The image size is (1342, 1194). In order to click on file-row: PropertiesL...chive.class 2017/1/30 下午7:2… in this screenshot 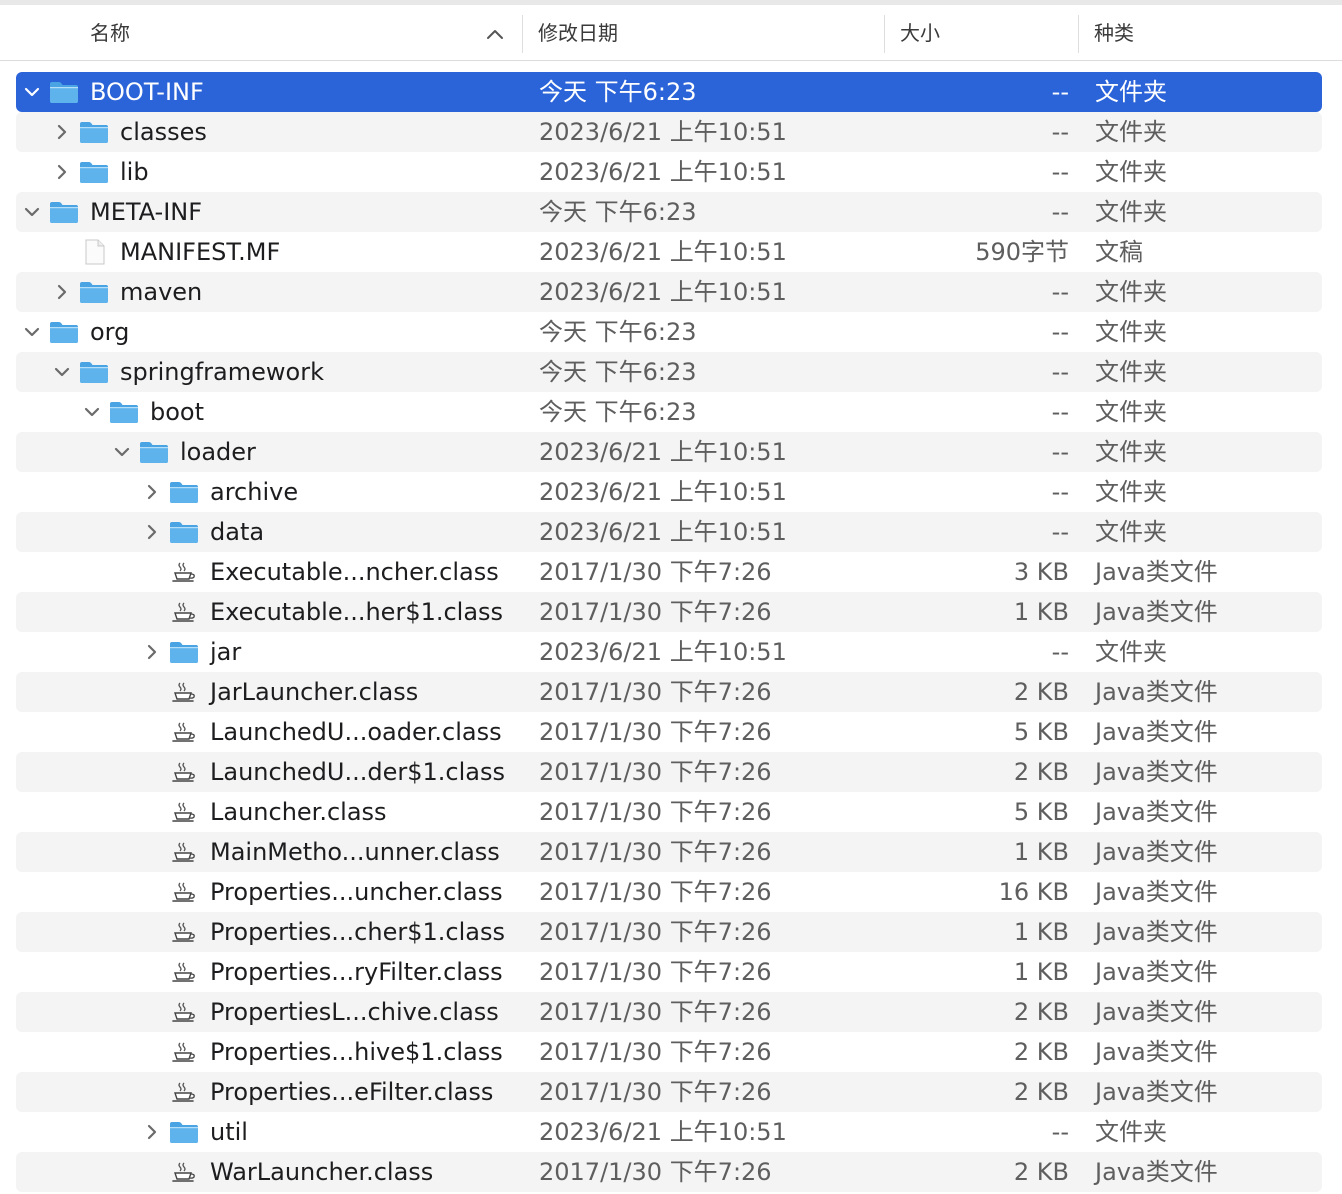, I will do `click(669, 1012)`.